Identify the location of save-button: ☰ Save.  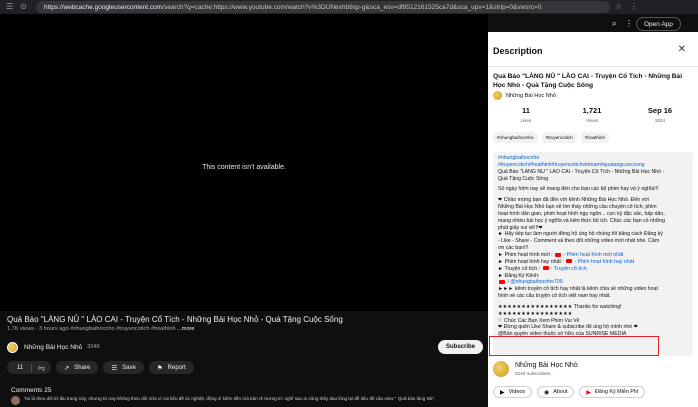
(123, 367).